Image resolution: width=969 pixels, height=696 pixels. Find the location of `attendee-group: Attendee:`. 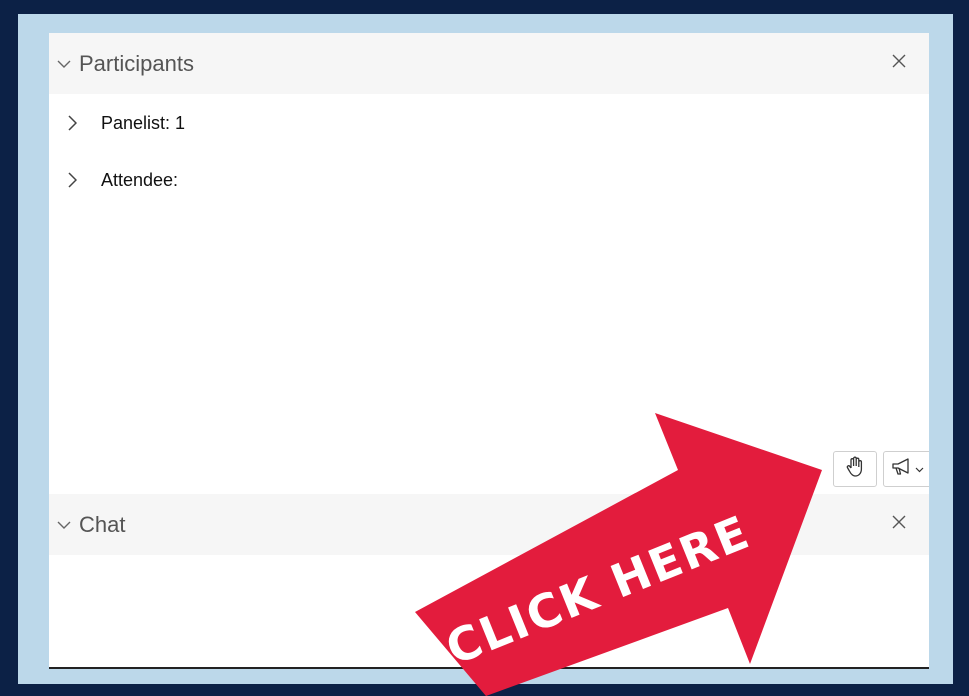

attendee-group: Attendee: is located at coordinates (349, 180).